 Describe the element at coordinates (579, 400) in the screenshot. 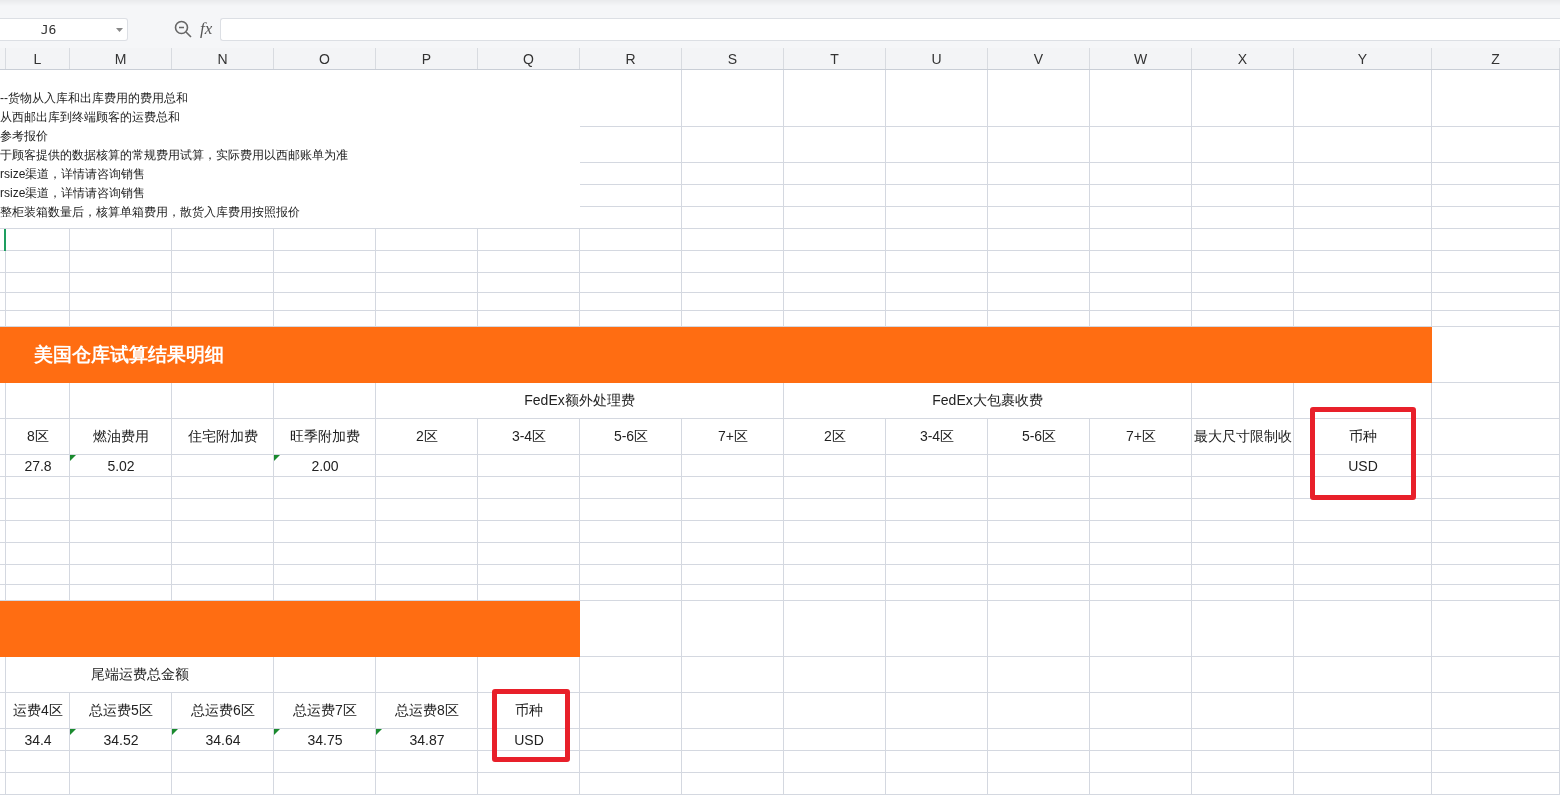

I see `group-header: FedEx额外处理费` at that location.